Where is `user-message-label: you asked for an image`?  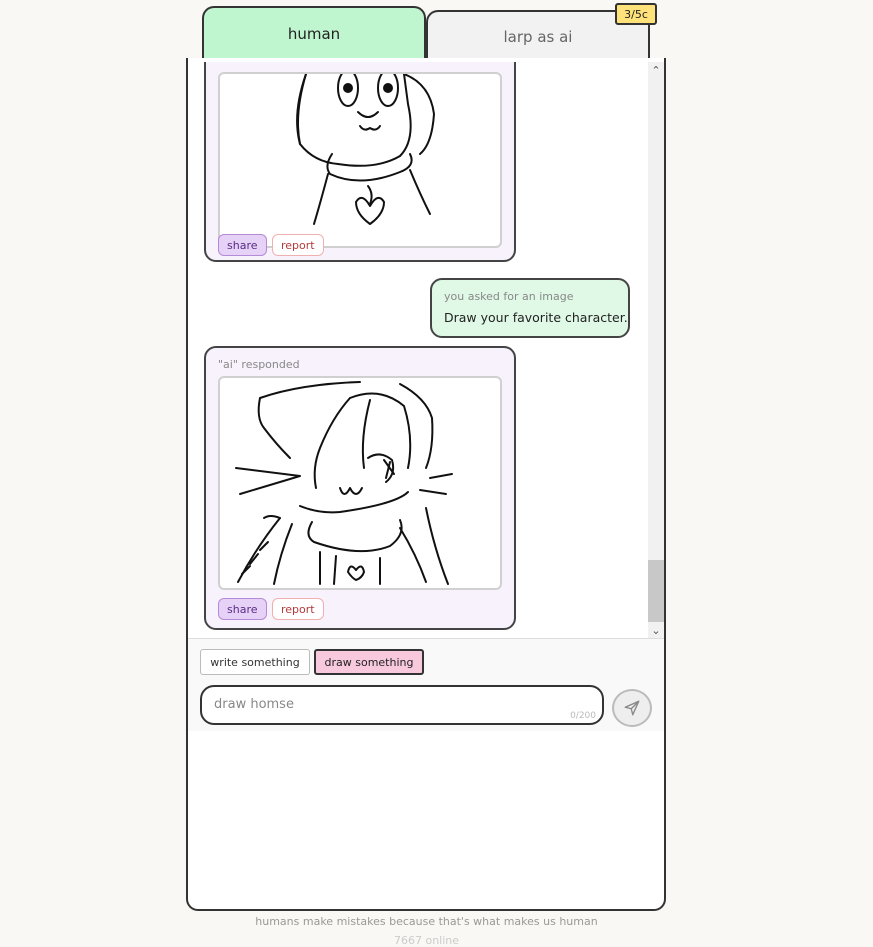 user-message-label: you asked for an image is located at coordinates (509, 296).